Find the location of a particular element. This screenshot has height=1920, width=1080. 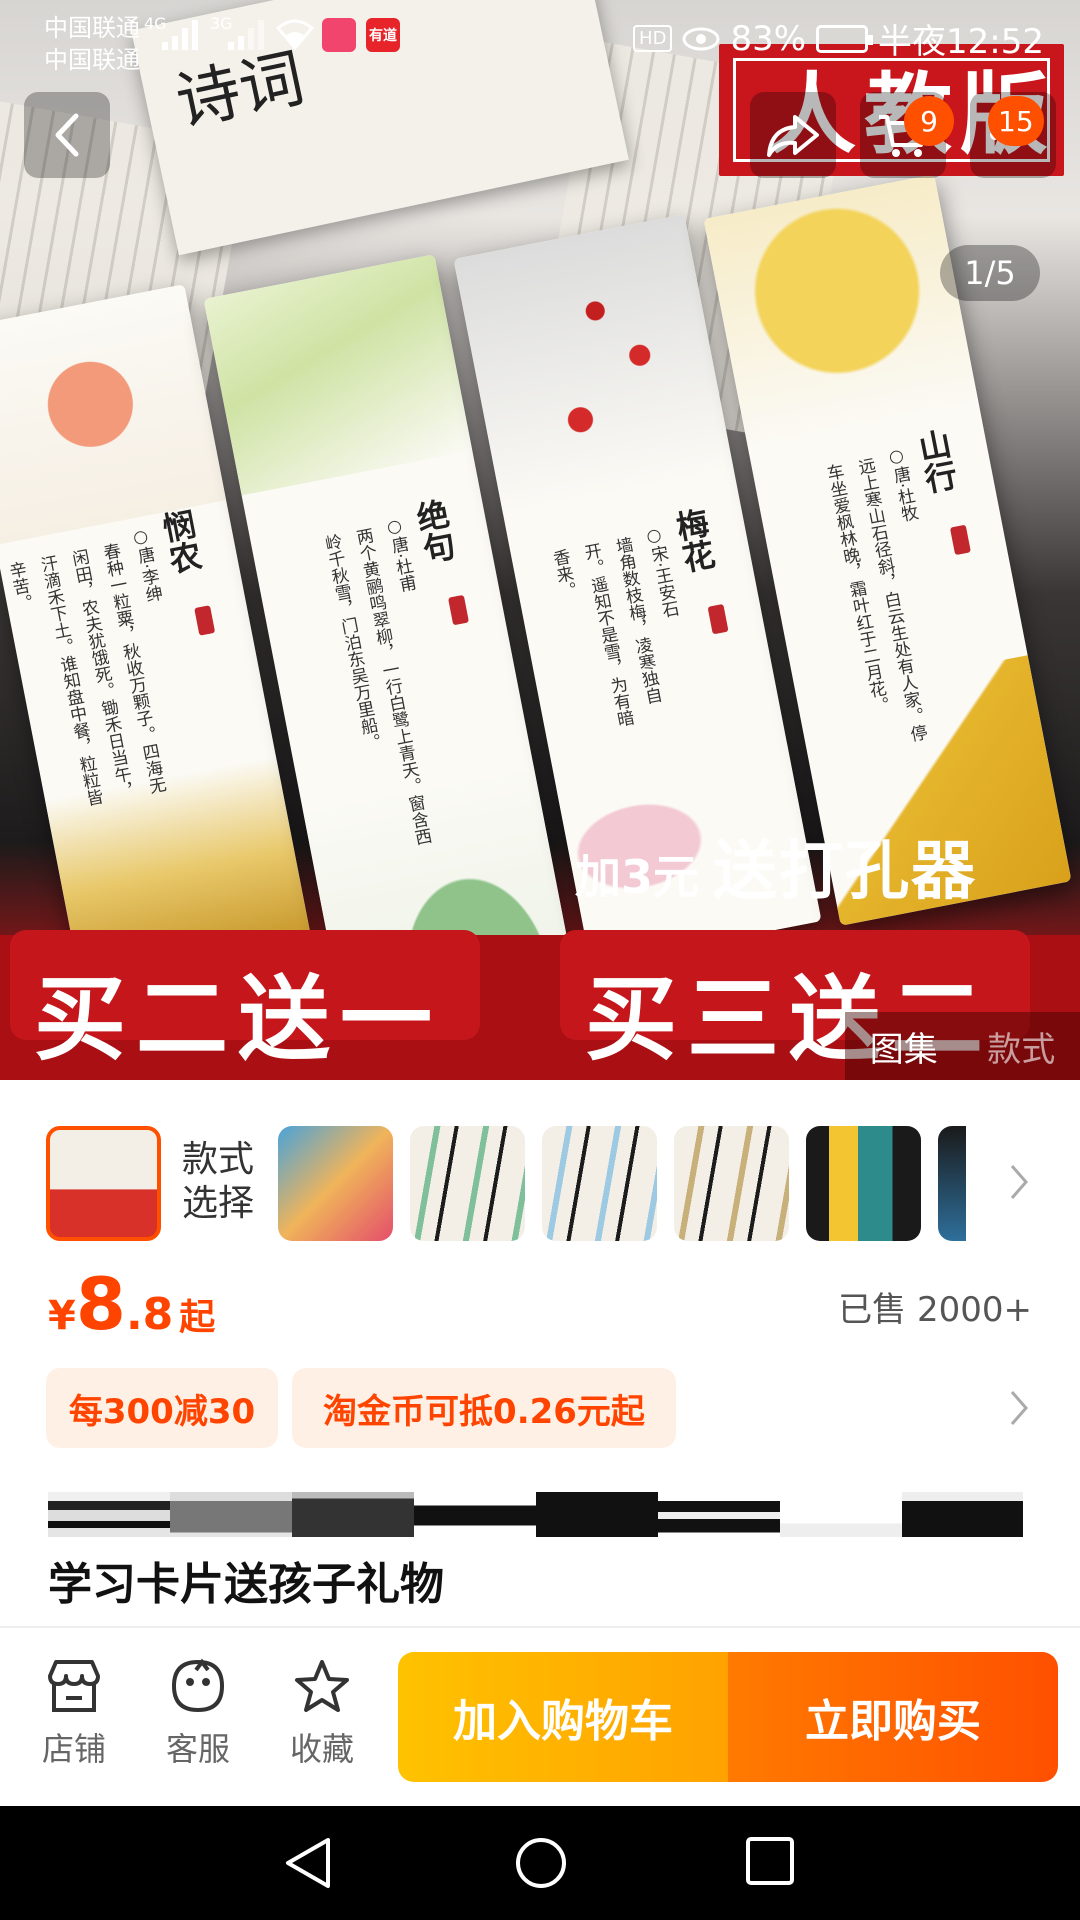

share-button is located at coordinates (793, 135).